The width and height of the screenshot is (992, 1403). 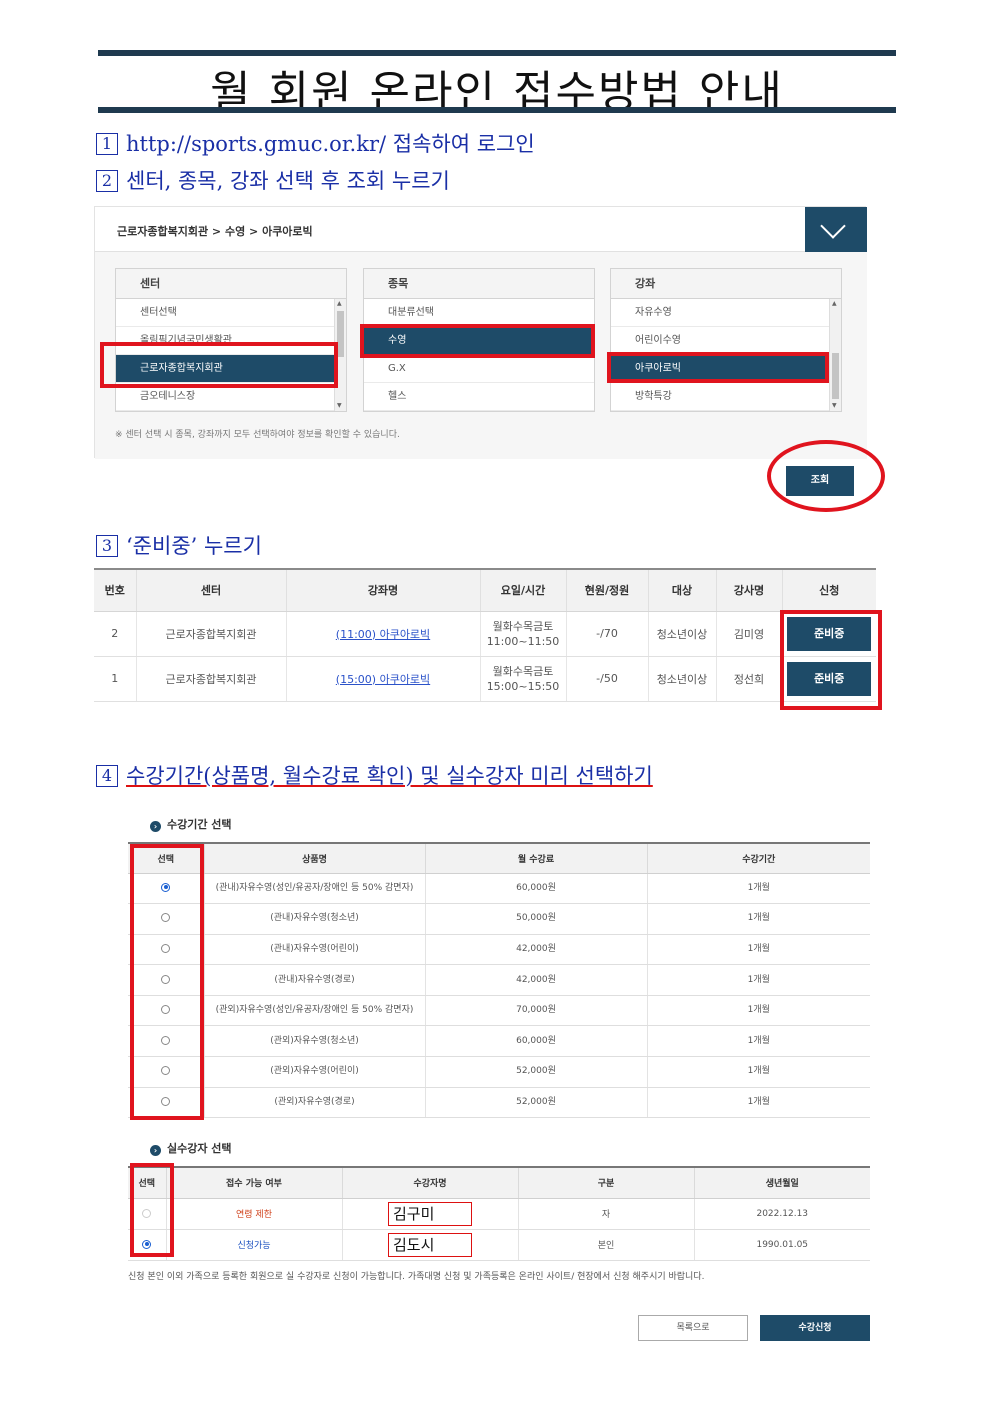 What do you see at coordinates (191, 824) in the screenshot?
I see `period-section-title: › 수강기간 선택` at bounding box center [191, 824].